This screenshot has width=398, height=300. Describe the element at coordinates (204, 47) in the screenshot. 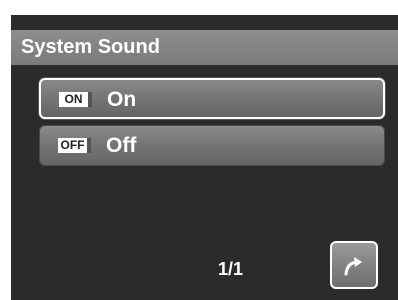

I see `menu-title: System Sound` at that location.